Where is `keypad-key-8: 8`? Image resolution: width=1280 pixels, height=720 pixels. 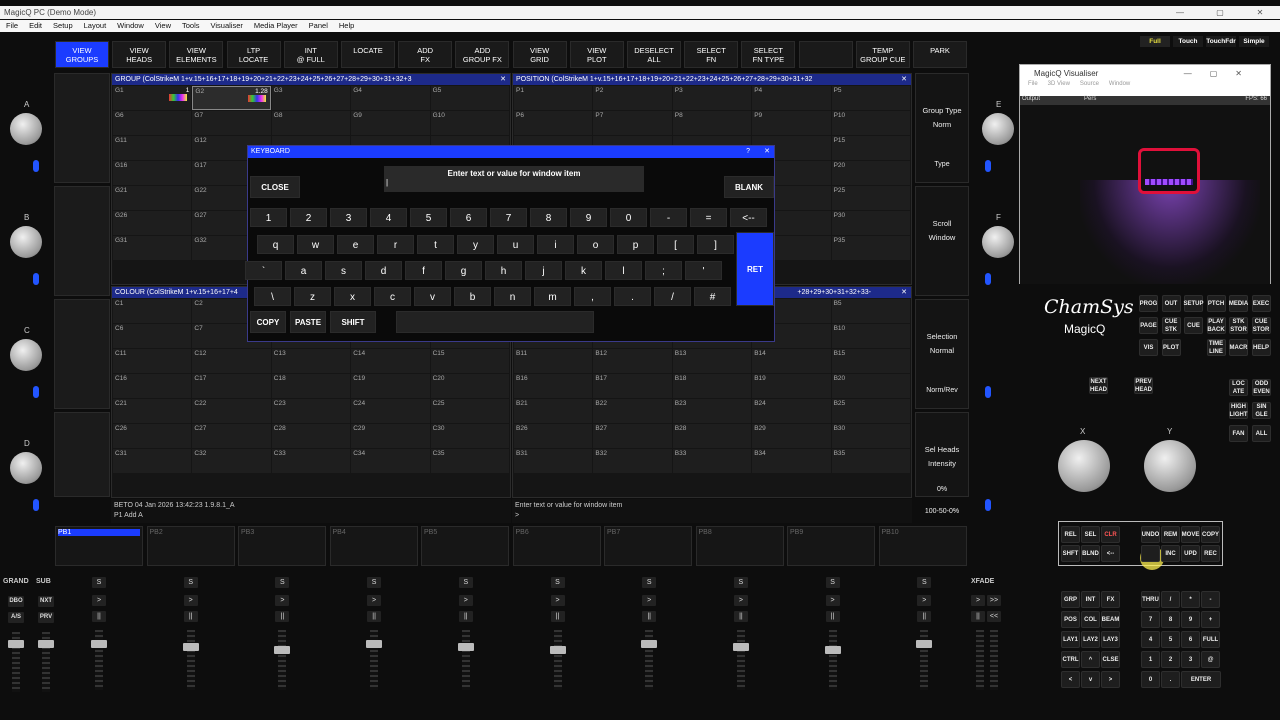
keypad-key-8: 8 is located at coordinates (1170, 619).